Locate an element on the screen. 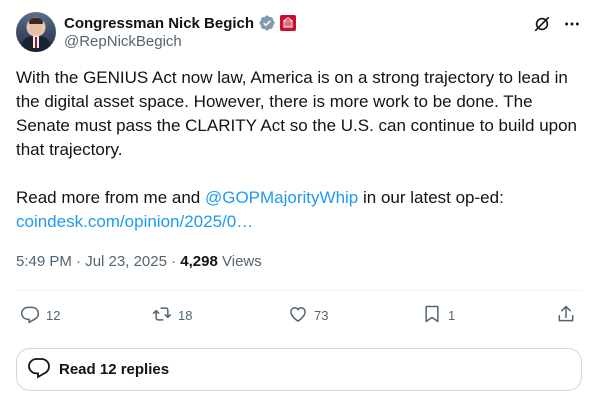 The width and height of the screenshot is (598, 400). tweet-actions: 12 18 73 1 is located at coordinates (299, 315).